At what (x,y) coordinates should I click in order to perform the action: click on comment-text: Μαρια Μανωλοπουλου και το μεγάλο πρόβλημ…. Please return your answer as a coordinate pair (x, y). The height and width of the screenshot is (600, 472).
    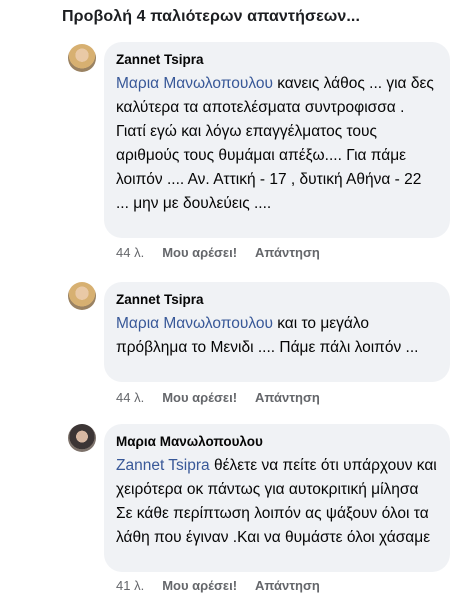
    Looking at the image, I should click on (277, 336).